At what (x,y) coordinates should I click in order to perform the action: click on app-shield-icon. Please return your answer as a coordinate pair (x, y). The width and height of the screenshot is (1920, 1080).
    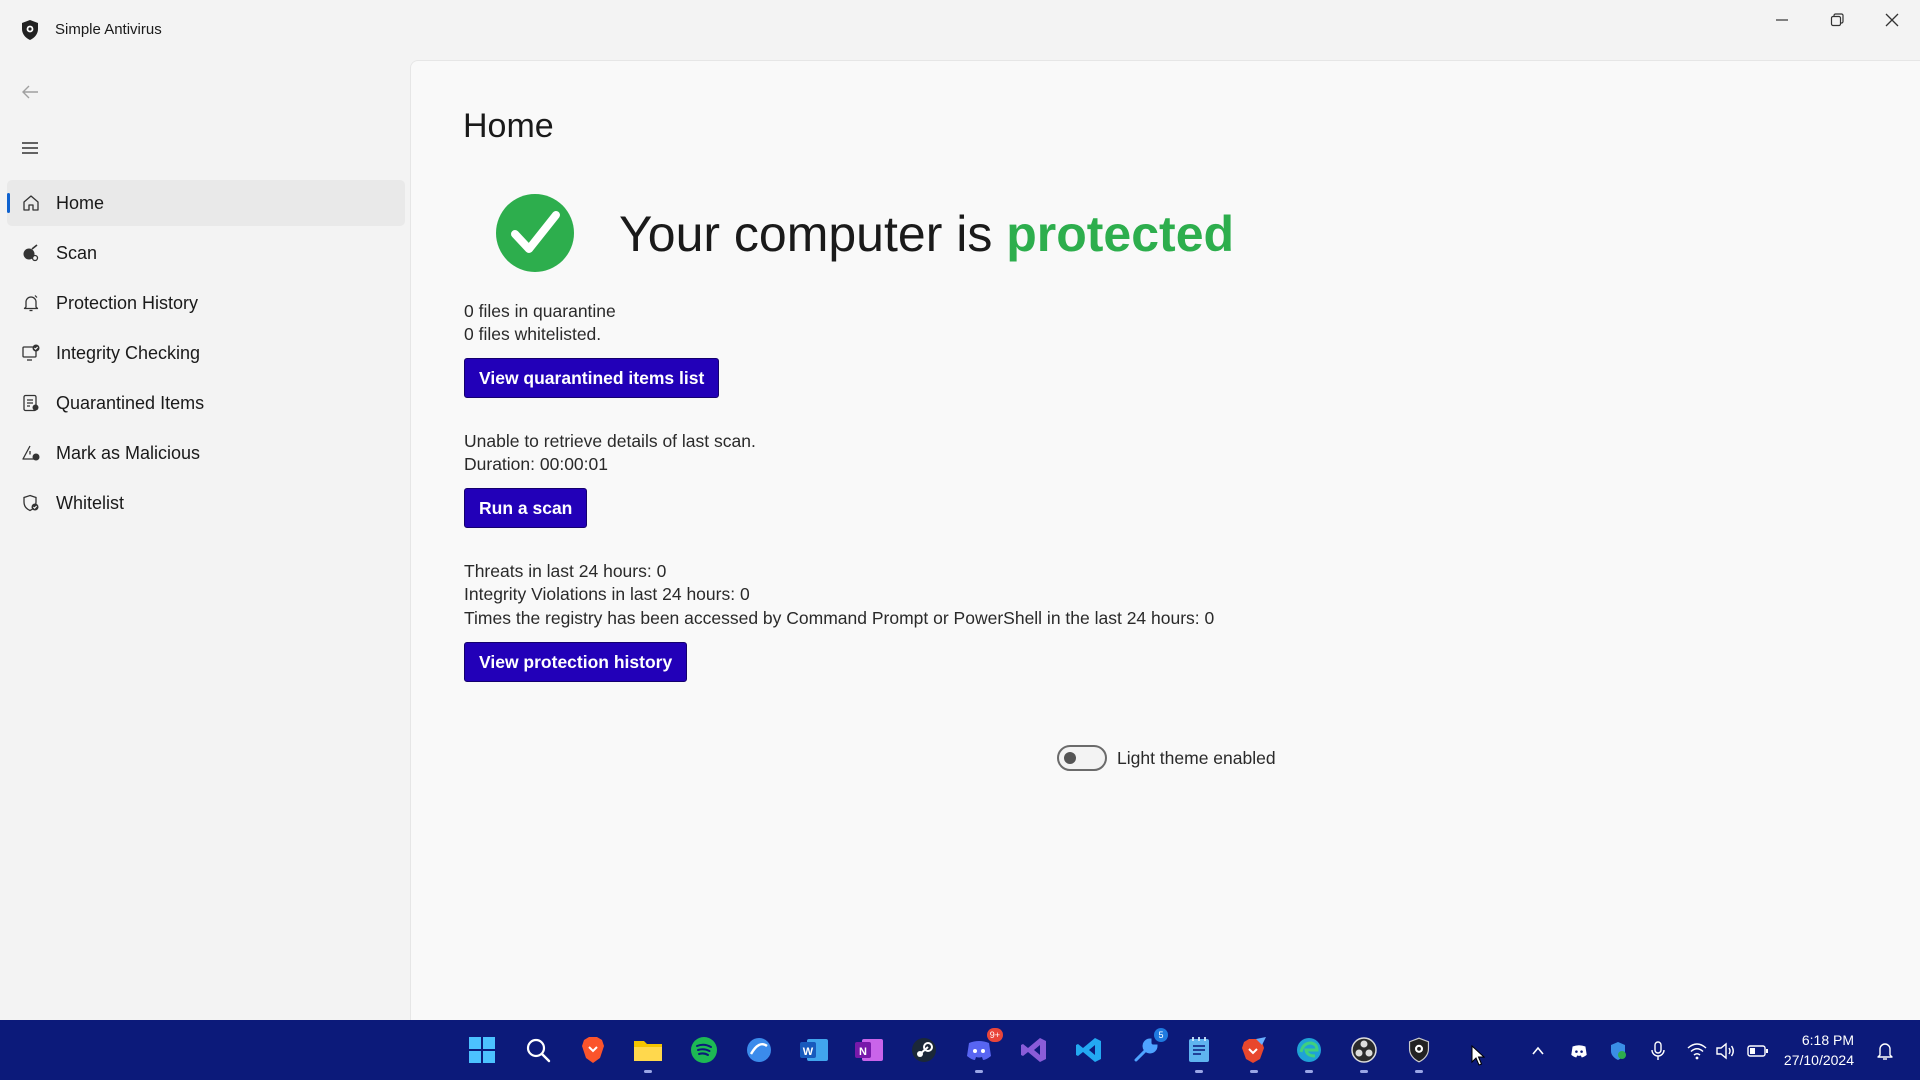
    Looking at the image, I should click on (30, 30).